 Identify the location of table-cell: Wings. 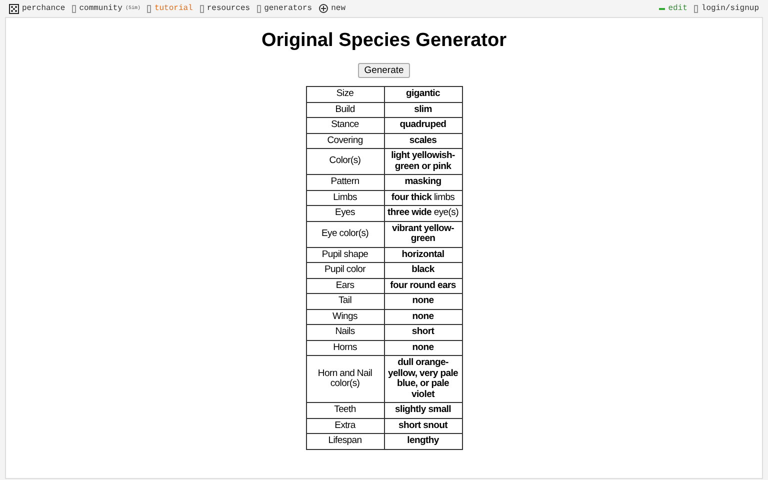
(345, 316).